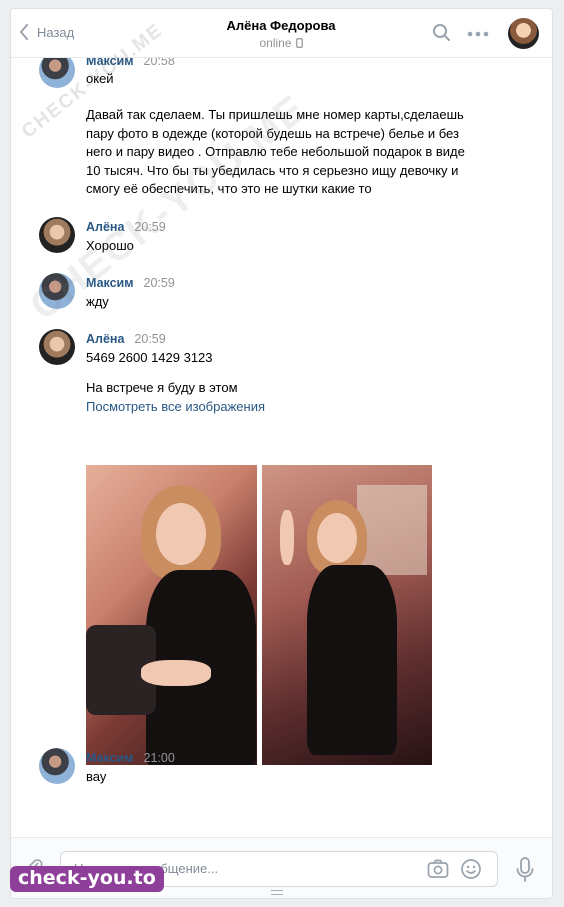  I want to click on contact-name: Алёна Федорова, so click(281, 25).